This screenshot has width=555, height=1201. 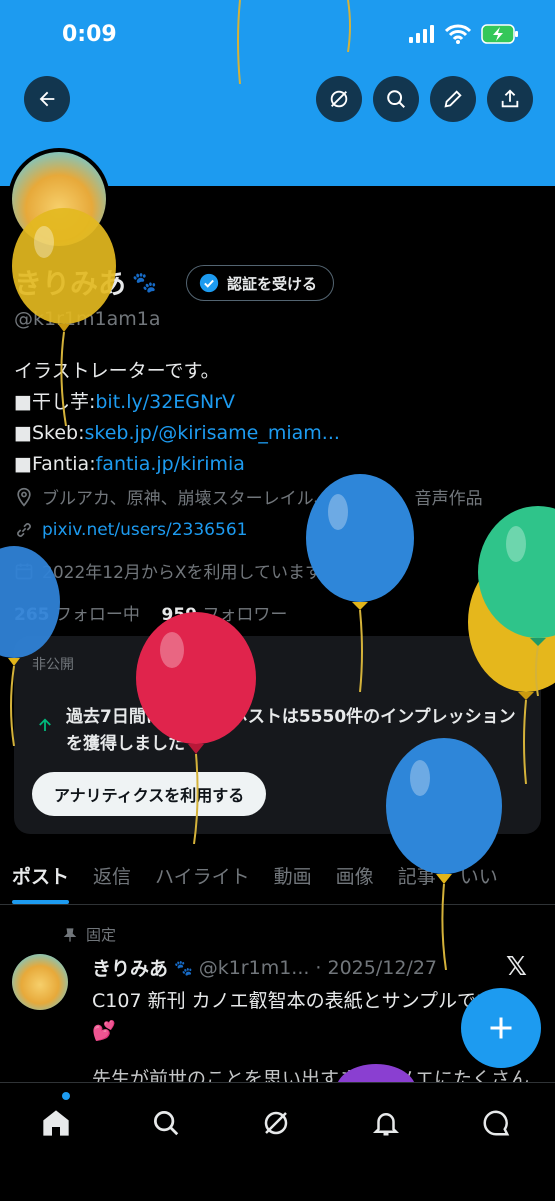 What do you see at coordinates (202, 876) in the screenshot?
I see `tab-highlights: ハイライト` at bounding box center [202, 876].